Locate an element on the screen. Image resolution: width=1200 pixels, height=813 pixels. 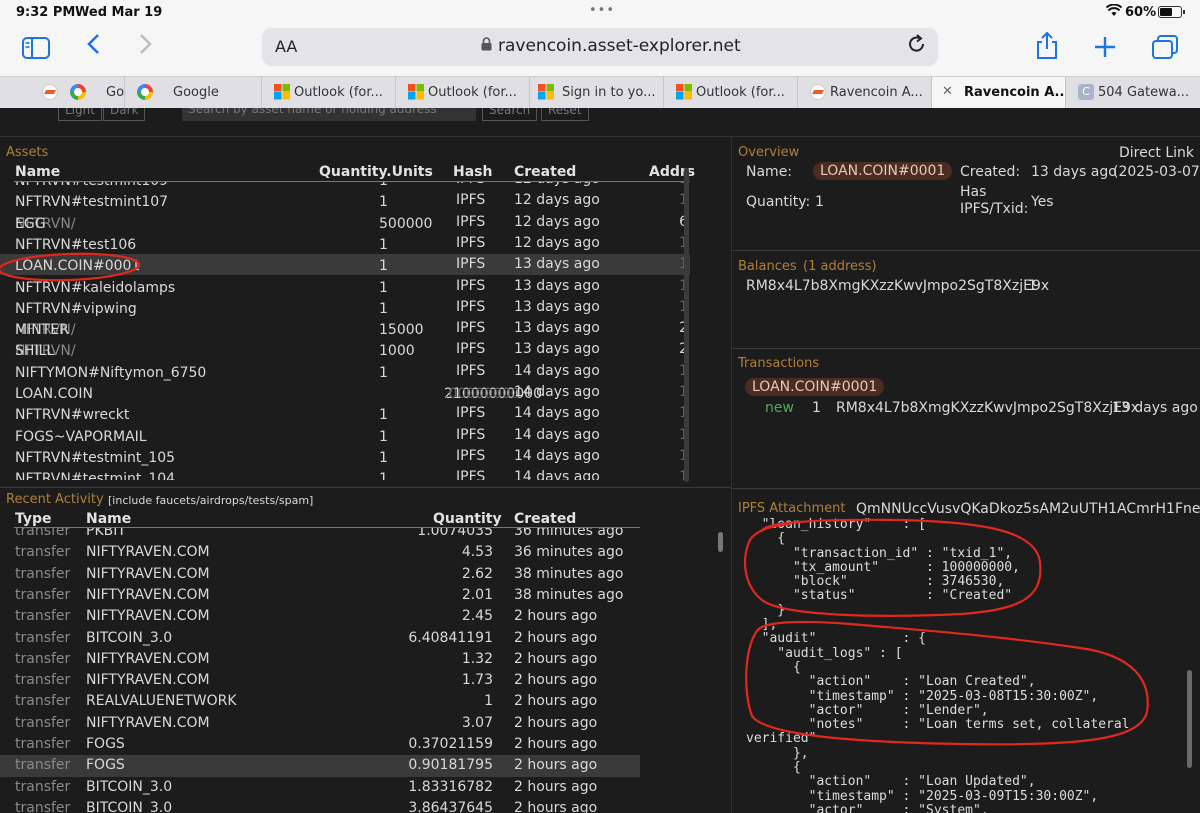
asset-name: NFTRVN#testmint_104 is located at coordinates (95, 475).